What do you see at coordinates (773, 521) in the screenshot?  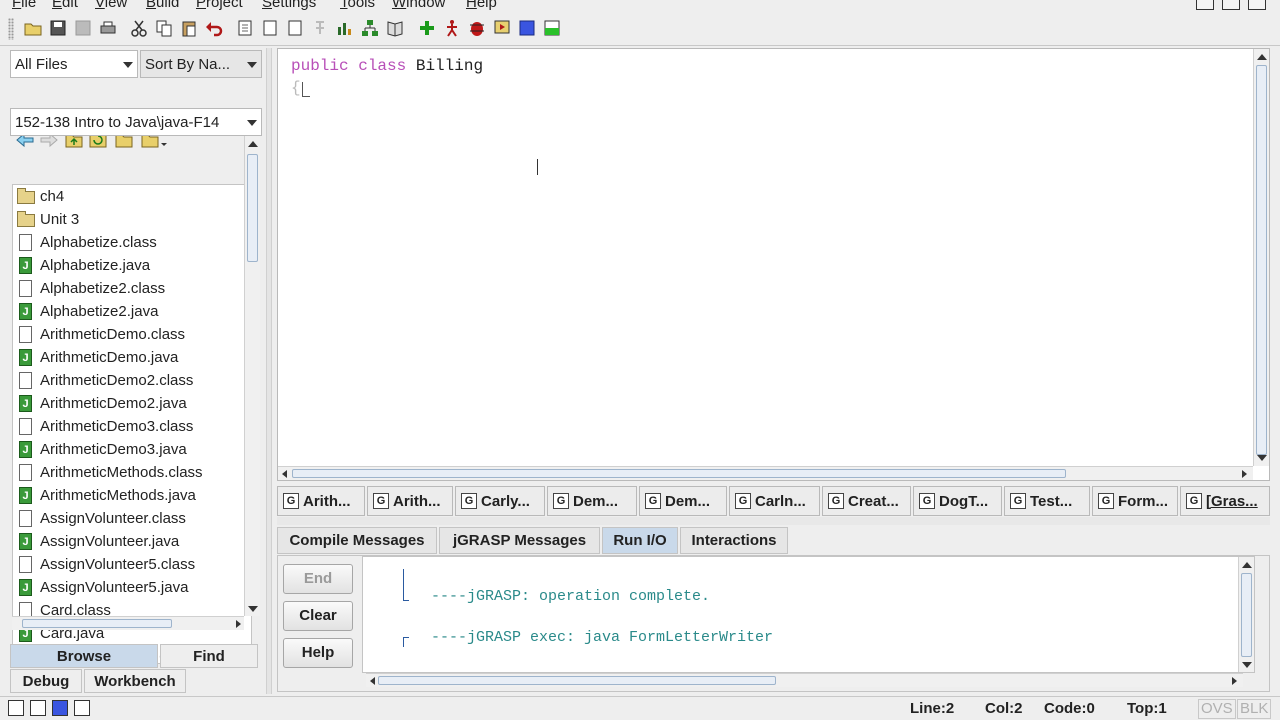 I see `horizontal-splitter` at bounding box center [773, 521].